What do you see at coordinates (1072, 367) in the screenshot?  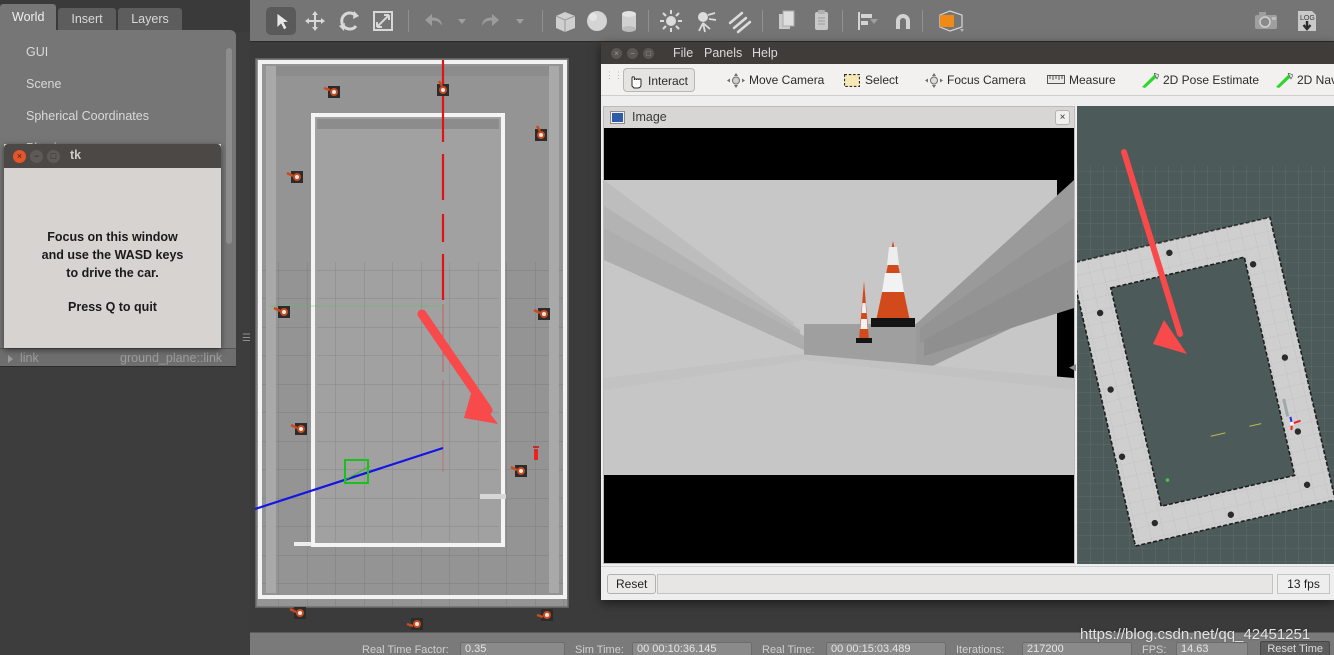 I see `panel-splitter-handle: ◀` at bounding box center [1072, 367].